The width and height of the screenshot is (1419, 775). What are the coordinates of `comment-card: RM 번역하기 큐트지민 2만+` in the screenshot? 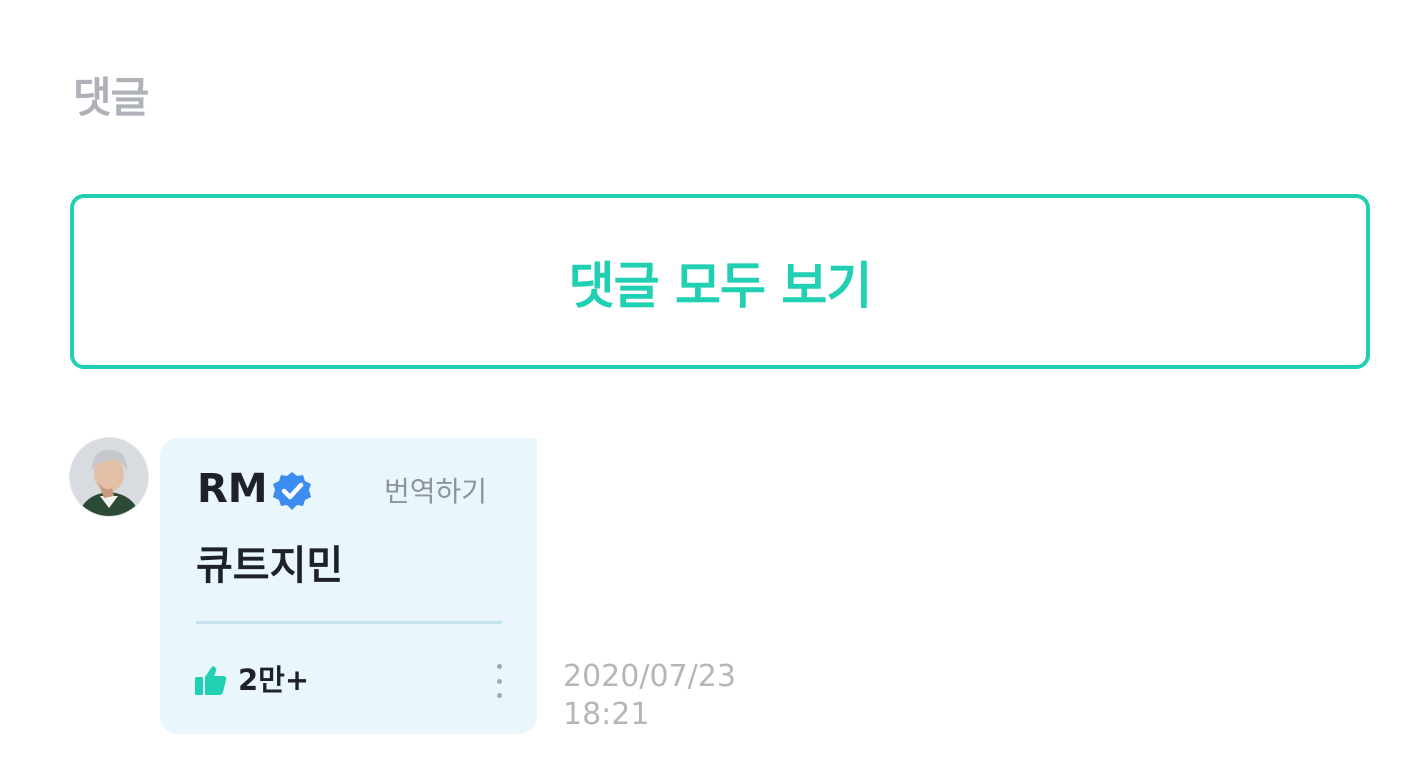 It's located at (348, 586).